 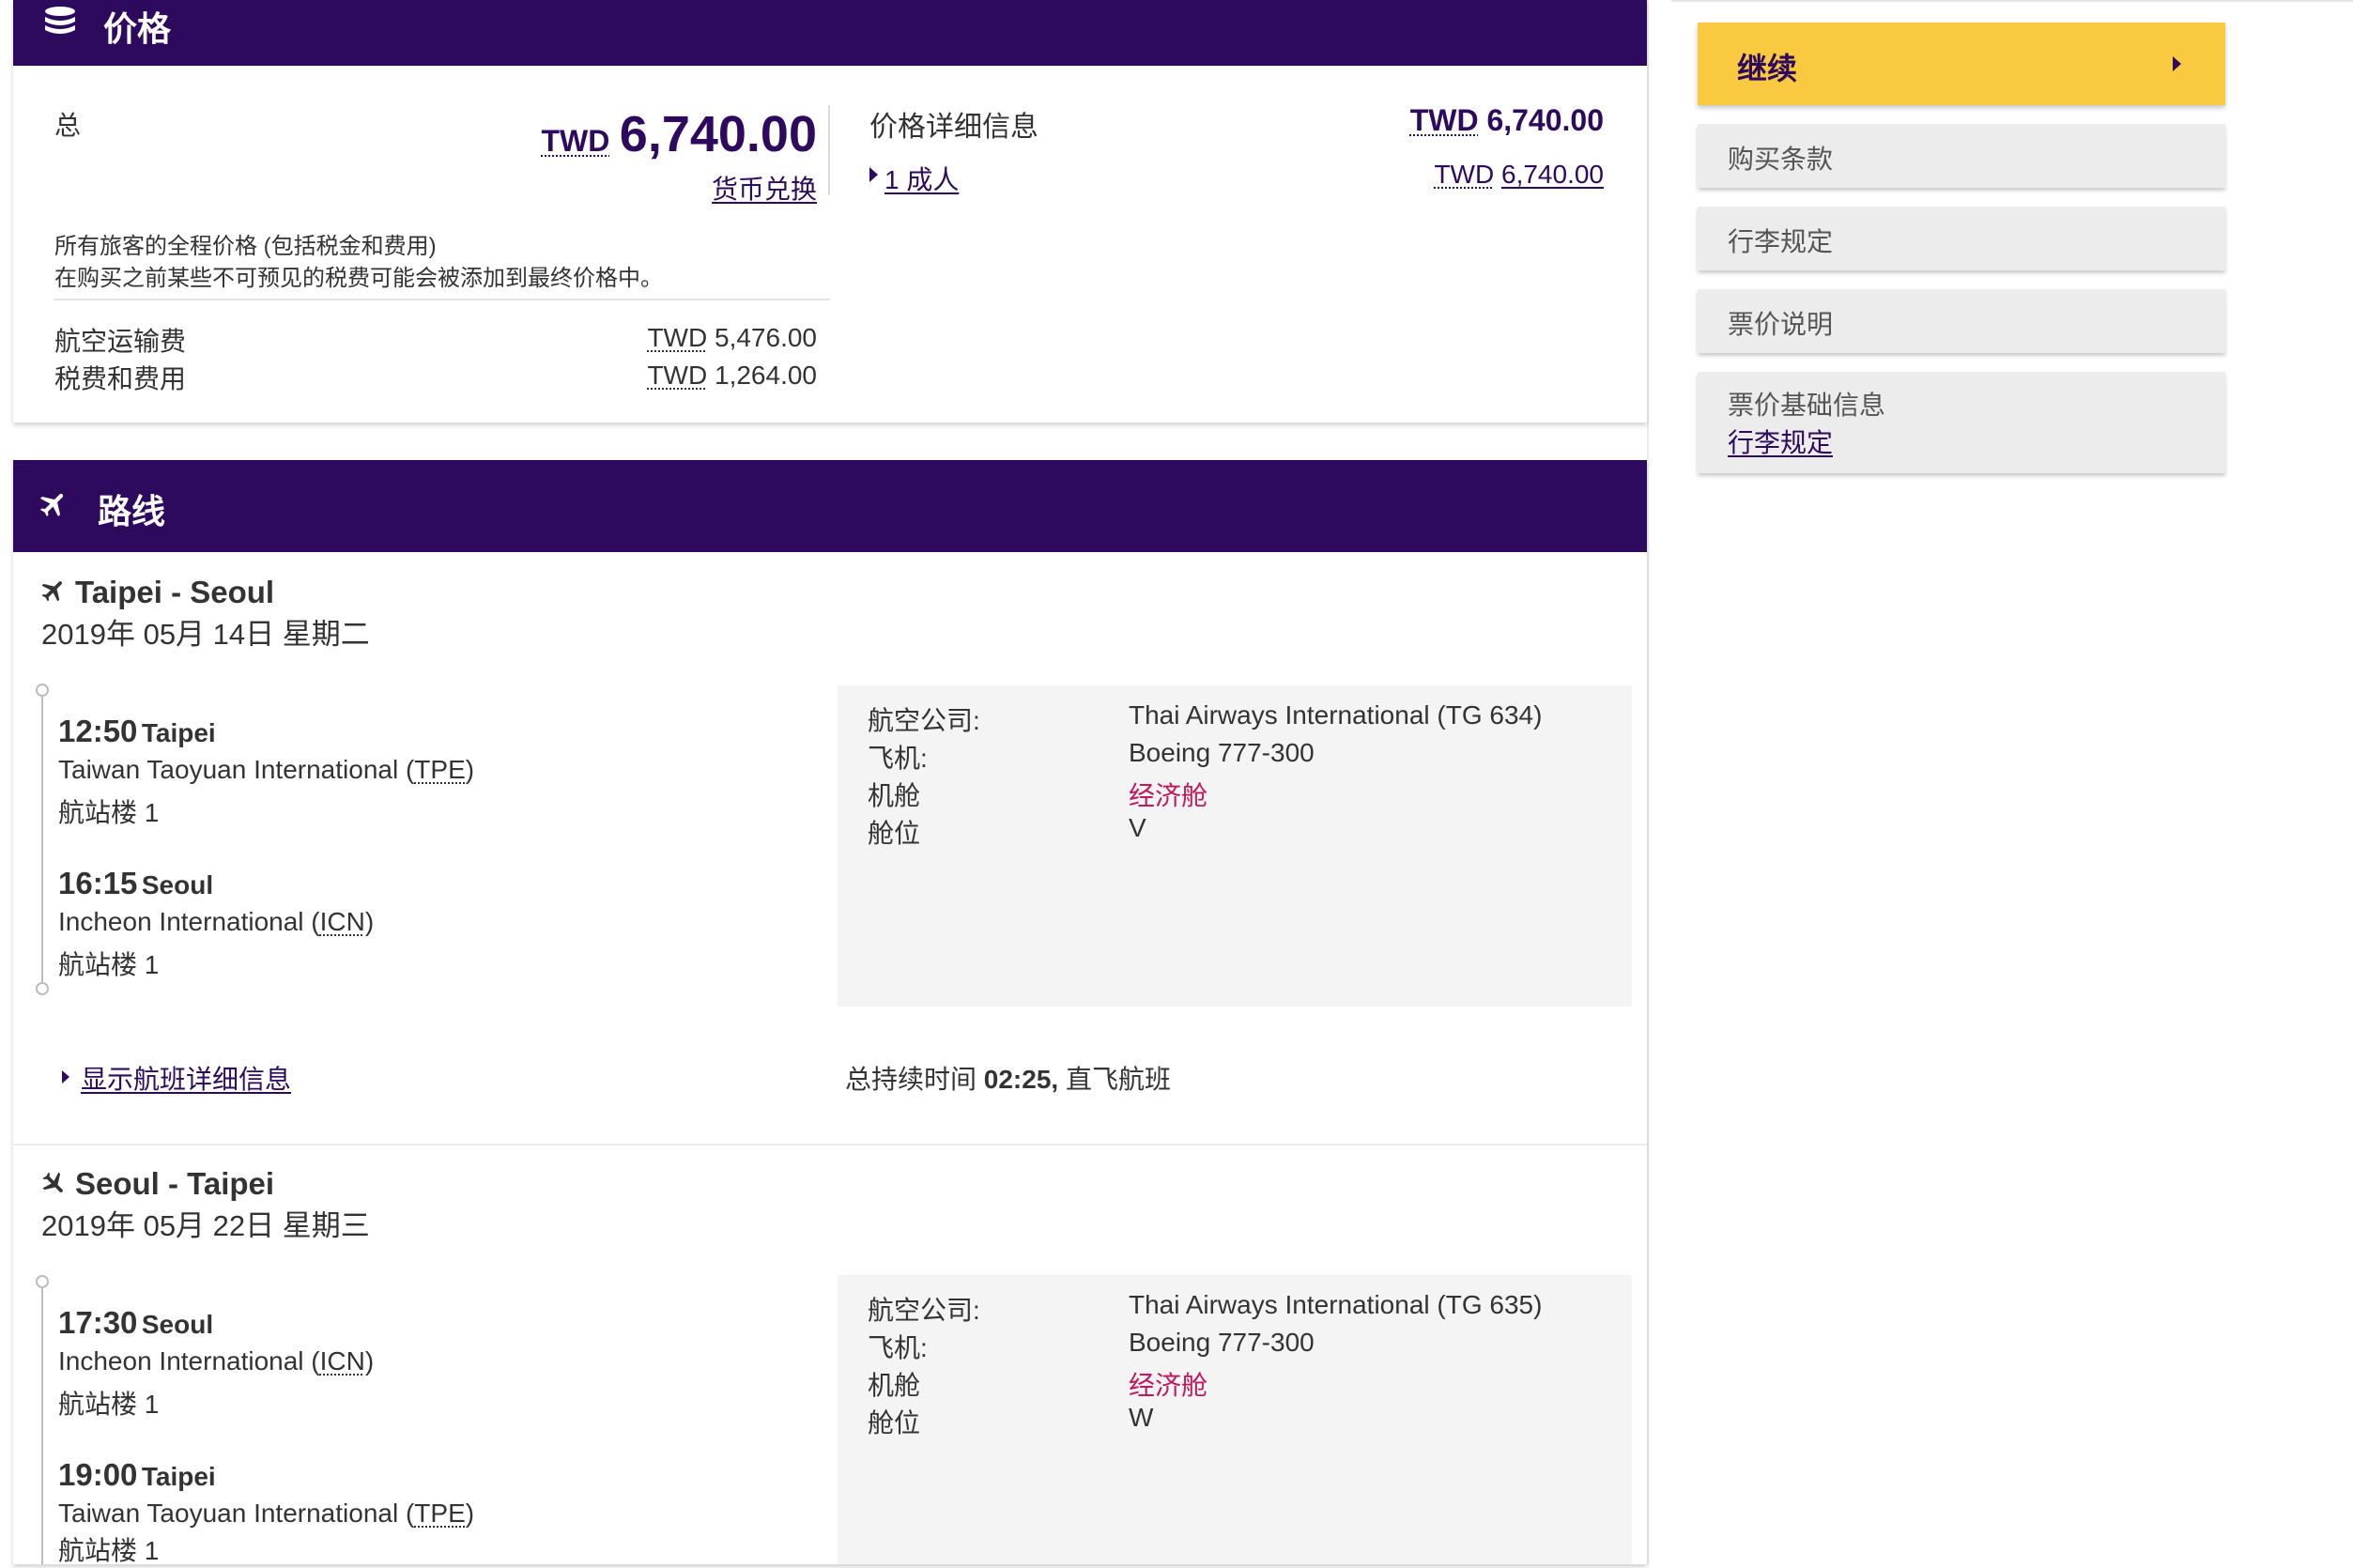 I want to click on arr-airport-name: Incheon International (, so click(x=189, y=922).